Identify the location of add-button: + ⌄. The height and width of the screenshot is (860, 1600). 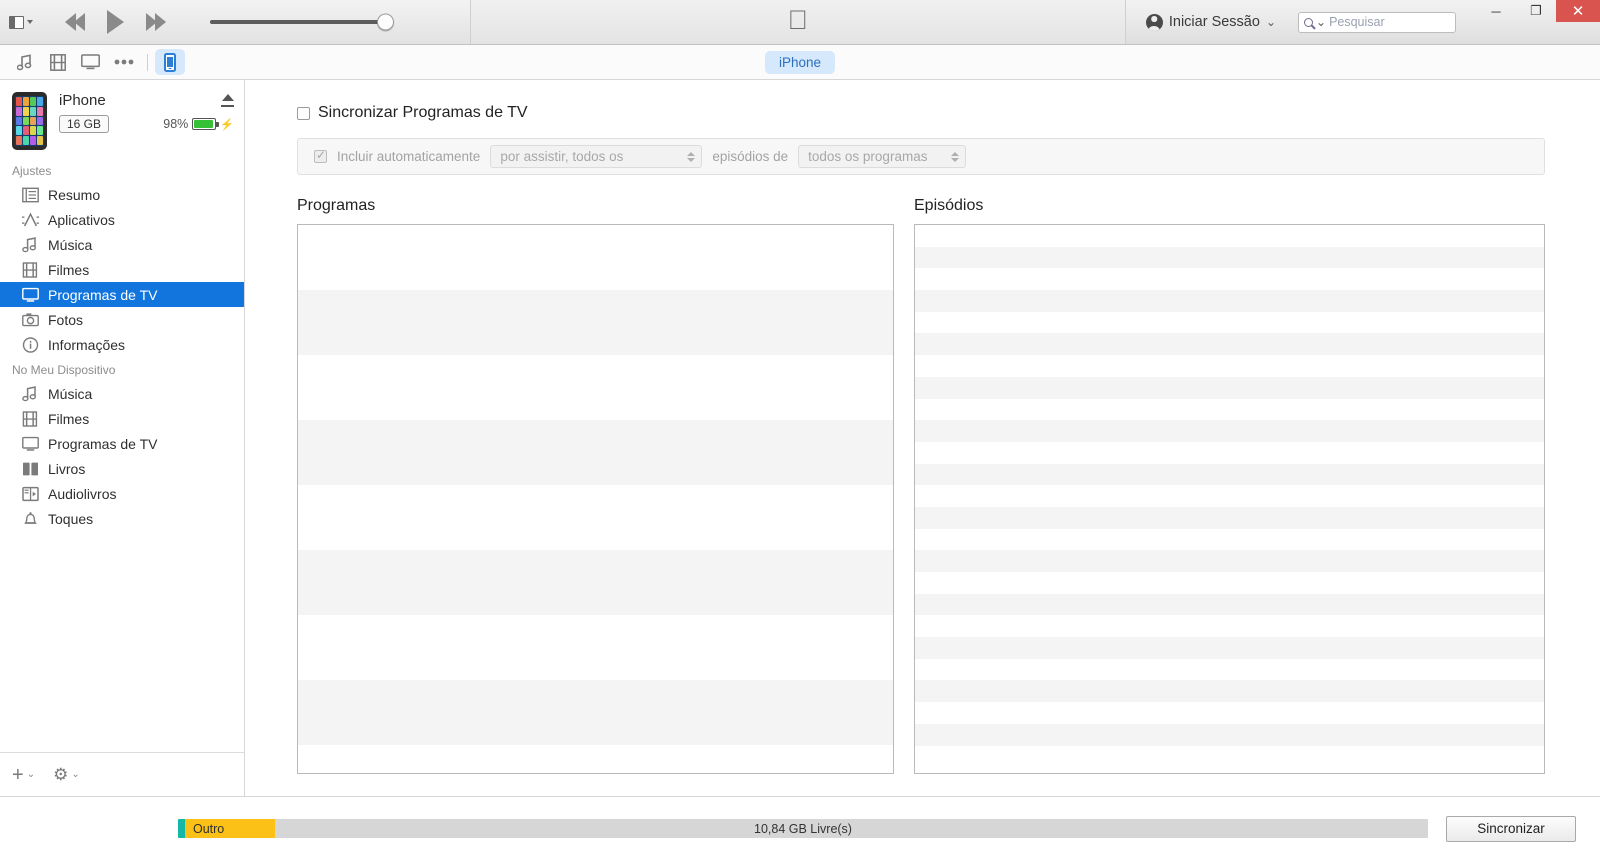
(23, 775).